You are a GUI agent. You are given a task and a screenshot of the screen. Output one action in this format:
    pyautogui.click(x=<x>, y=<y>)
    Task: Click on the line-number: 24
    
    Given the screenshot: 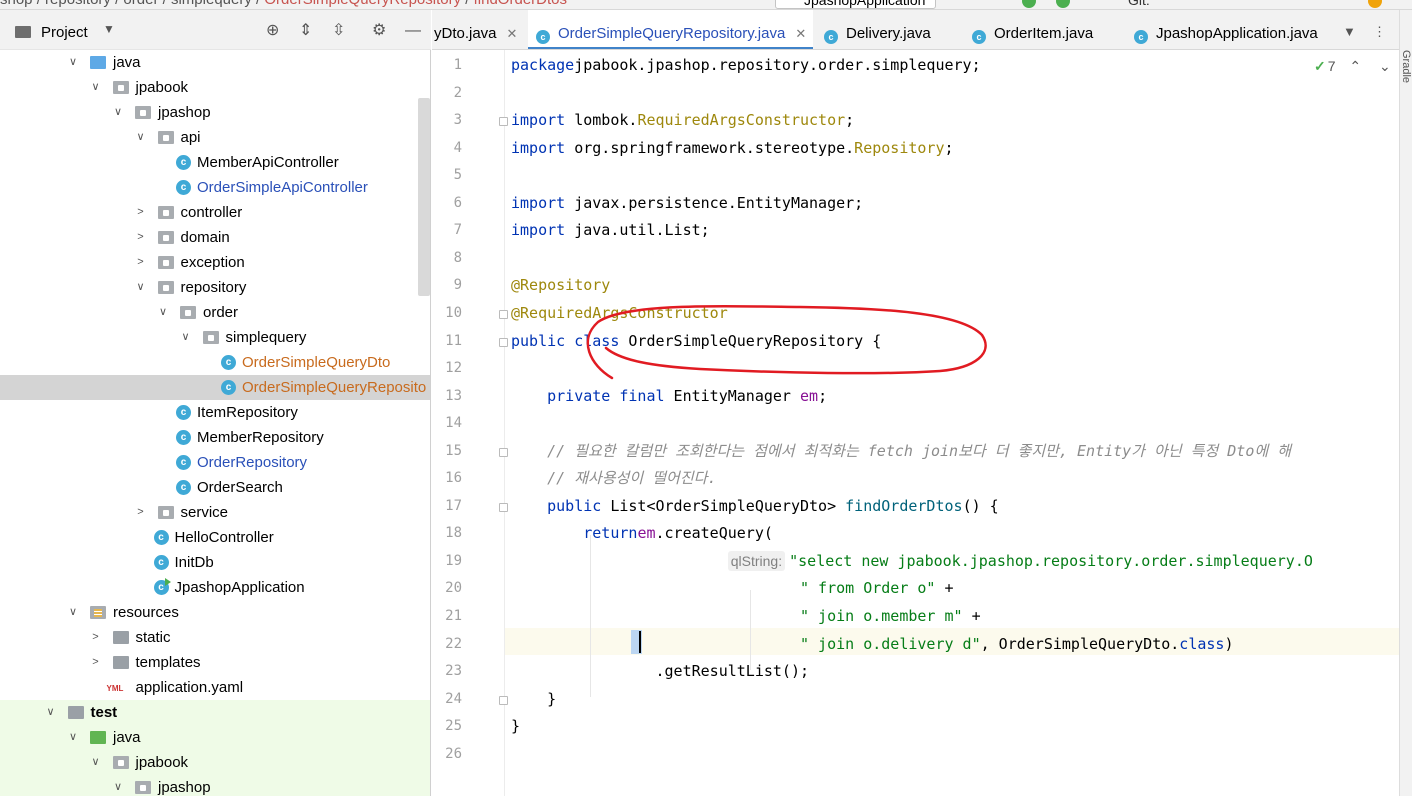 What is the action you would take?
    pyautogui.click(x=447, y=699)
    